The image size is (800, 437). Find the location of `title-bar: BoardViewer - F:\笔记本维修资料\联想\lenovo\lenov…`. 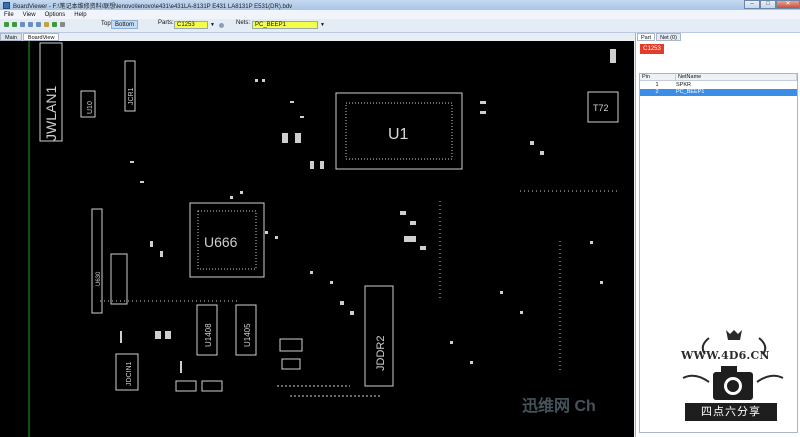

title-bar: BoardViewer - F:\笔记本维修资料\联想\lenovo\lenov… is located at coordinates (400, 5).